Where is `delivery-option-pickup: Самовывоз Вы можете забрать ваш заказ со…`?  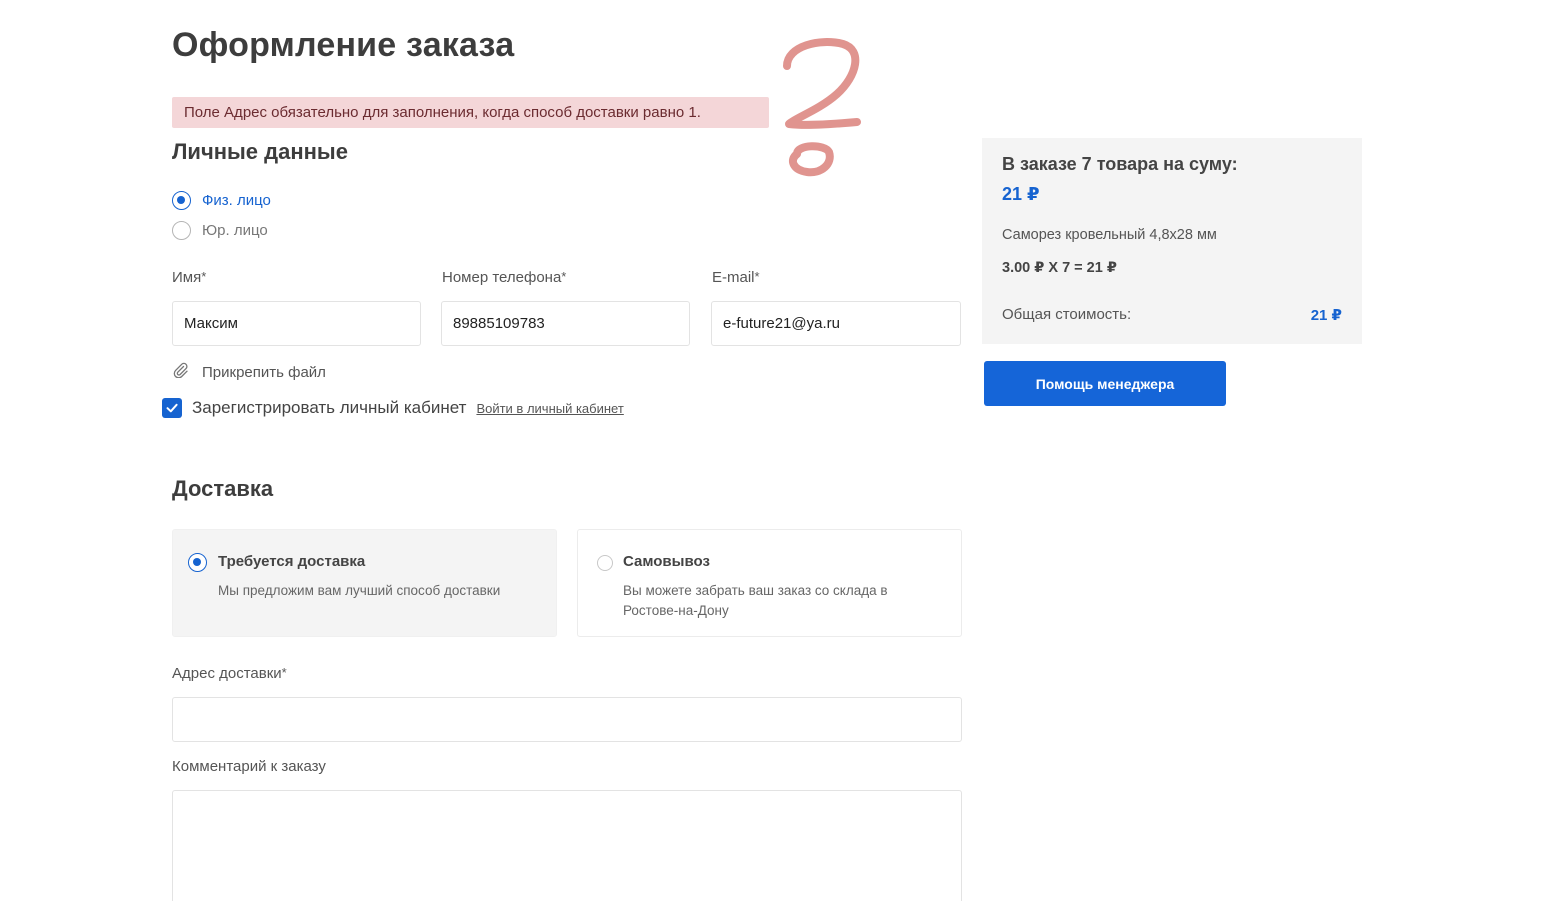 delivery-option-pickup: Самовывоз Вы можете забрать ваш заказ со… is located at coordinates (769, 583).